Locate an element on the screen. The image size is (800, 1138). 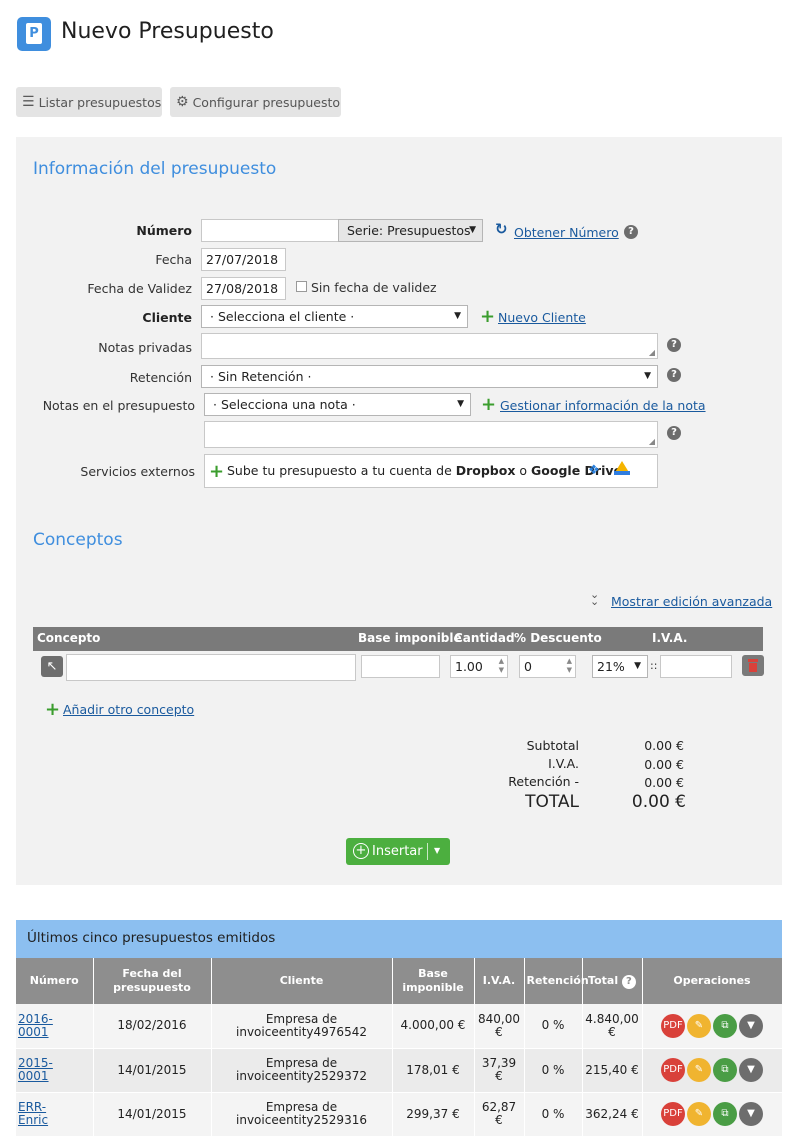
budget-iva: 840,00 € is located at coordinates (499, 1026).